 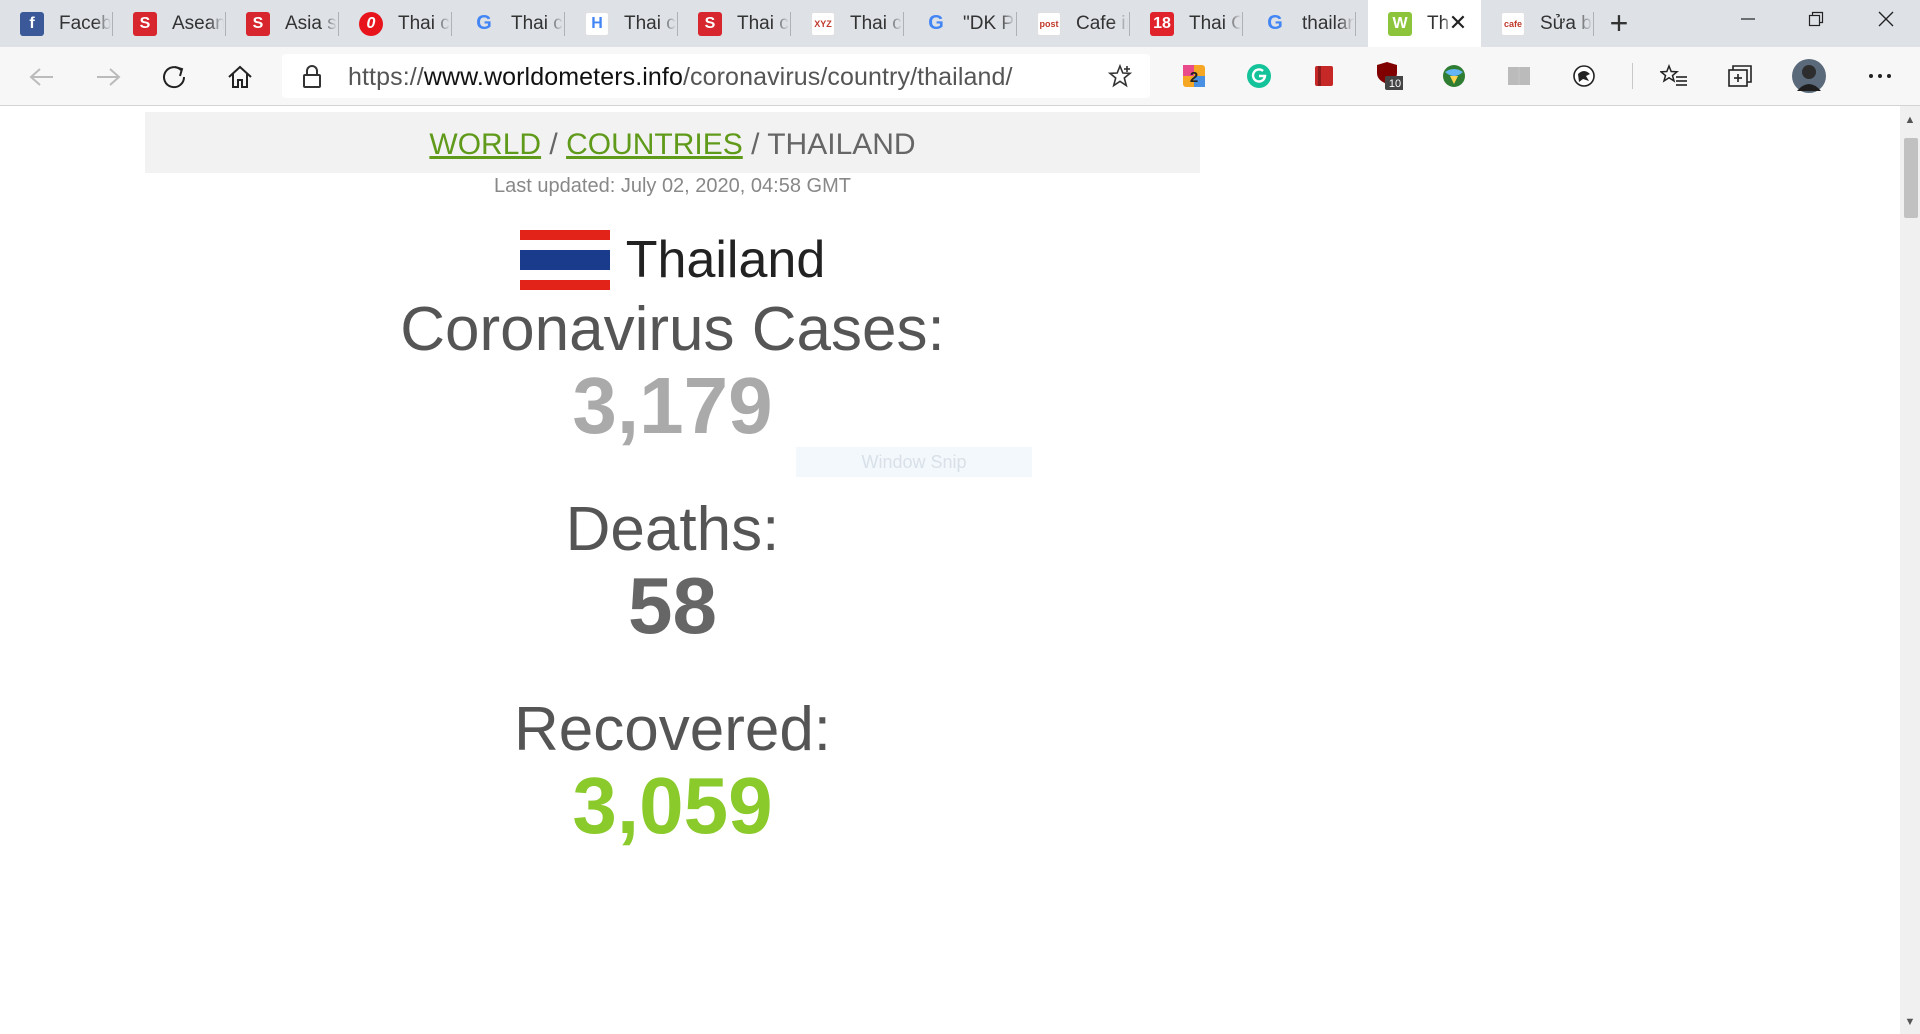 I want to click on tab-label: Asia stocks, so click(x=311, y=23).